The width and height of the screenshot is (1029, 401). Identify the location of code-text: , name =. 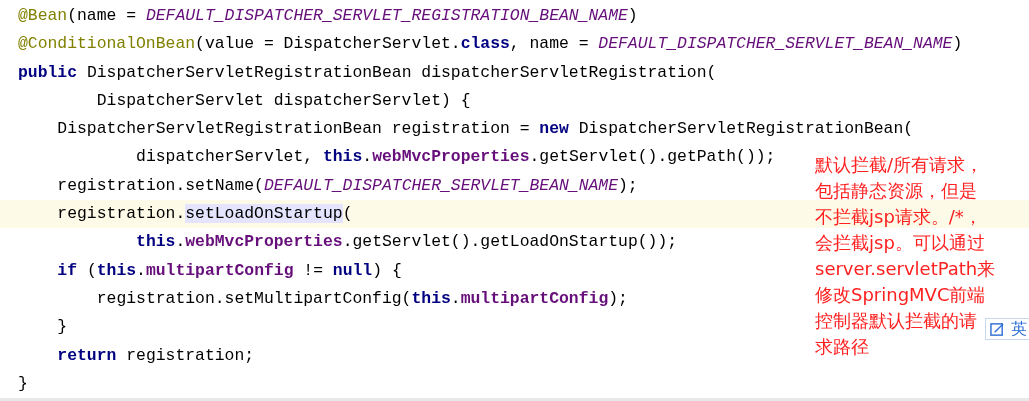
(549, 44).